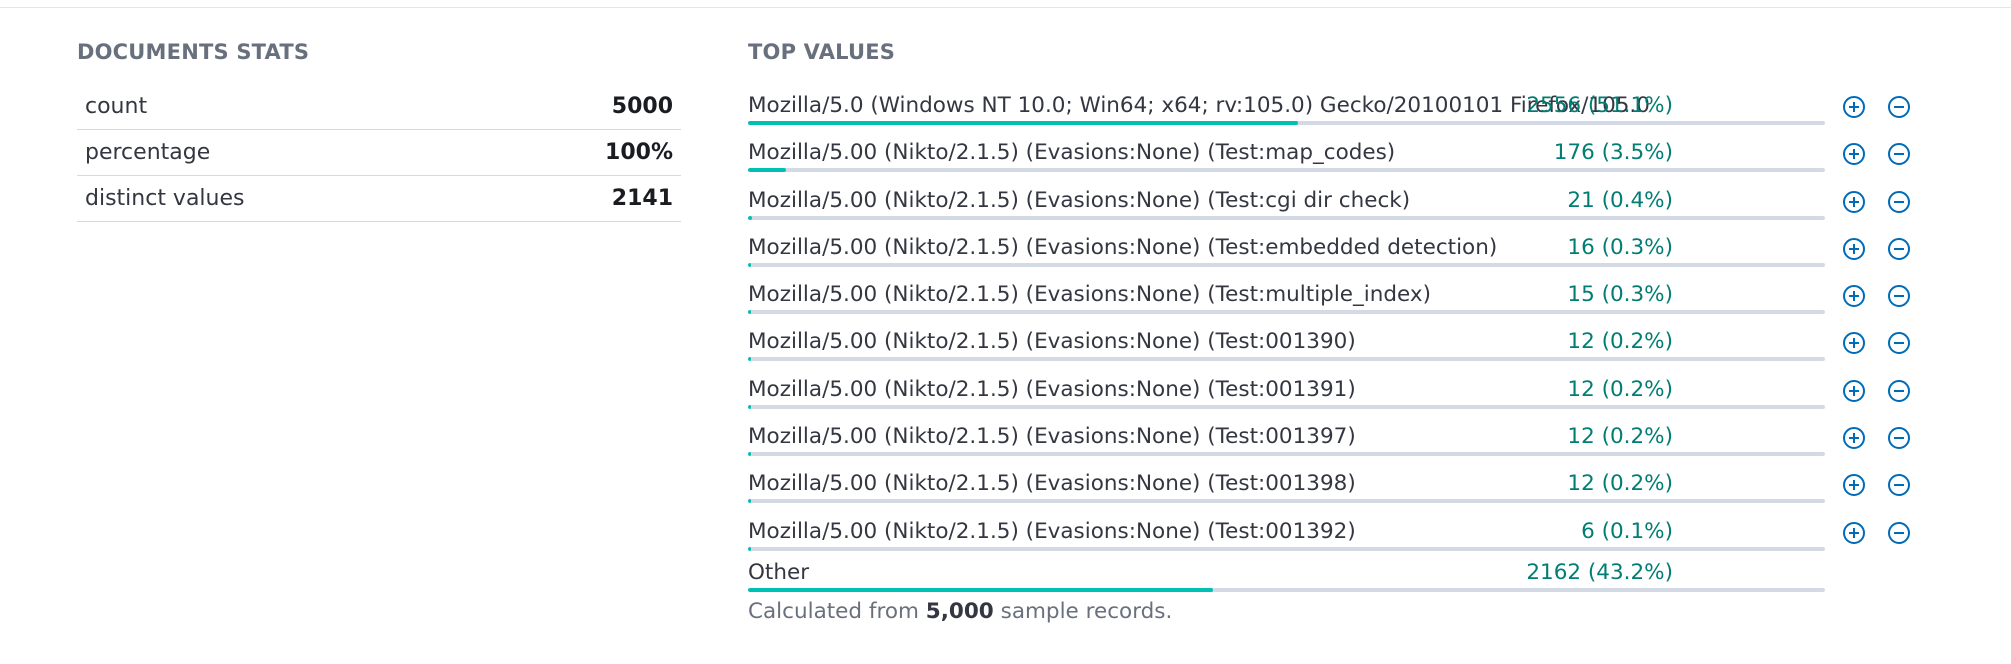 This screenshot has width=2011, height=664. Describe the element at coordinates (1627, 531) in the screenshot. I see `top-value-count: 6 (0.1%)` at that location.